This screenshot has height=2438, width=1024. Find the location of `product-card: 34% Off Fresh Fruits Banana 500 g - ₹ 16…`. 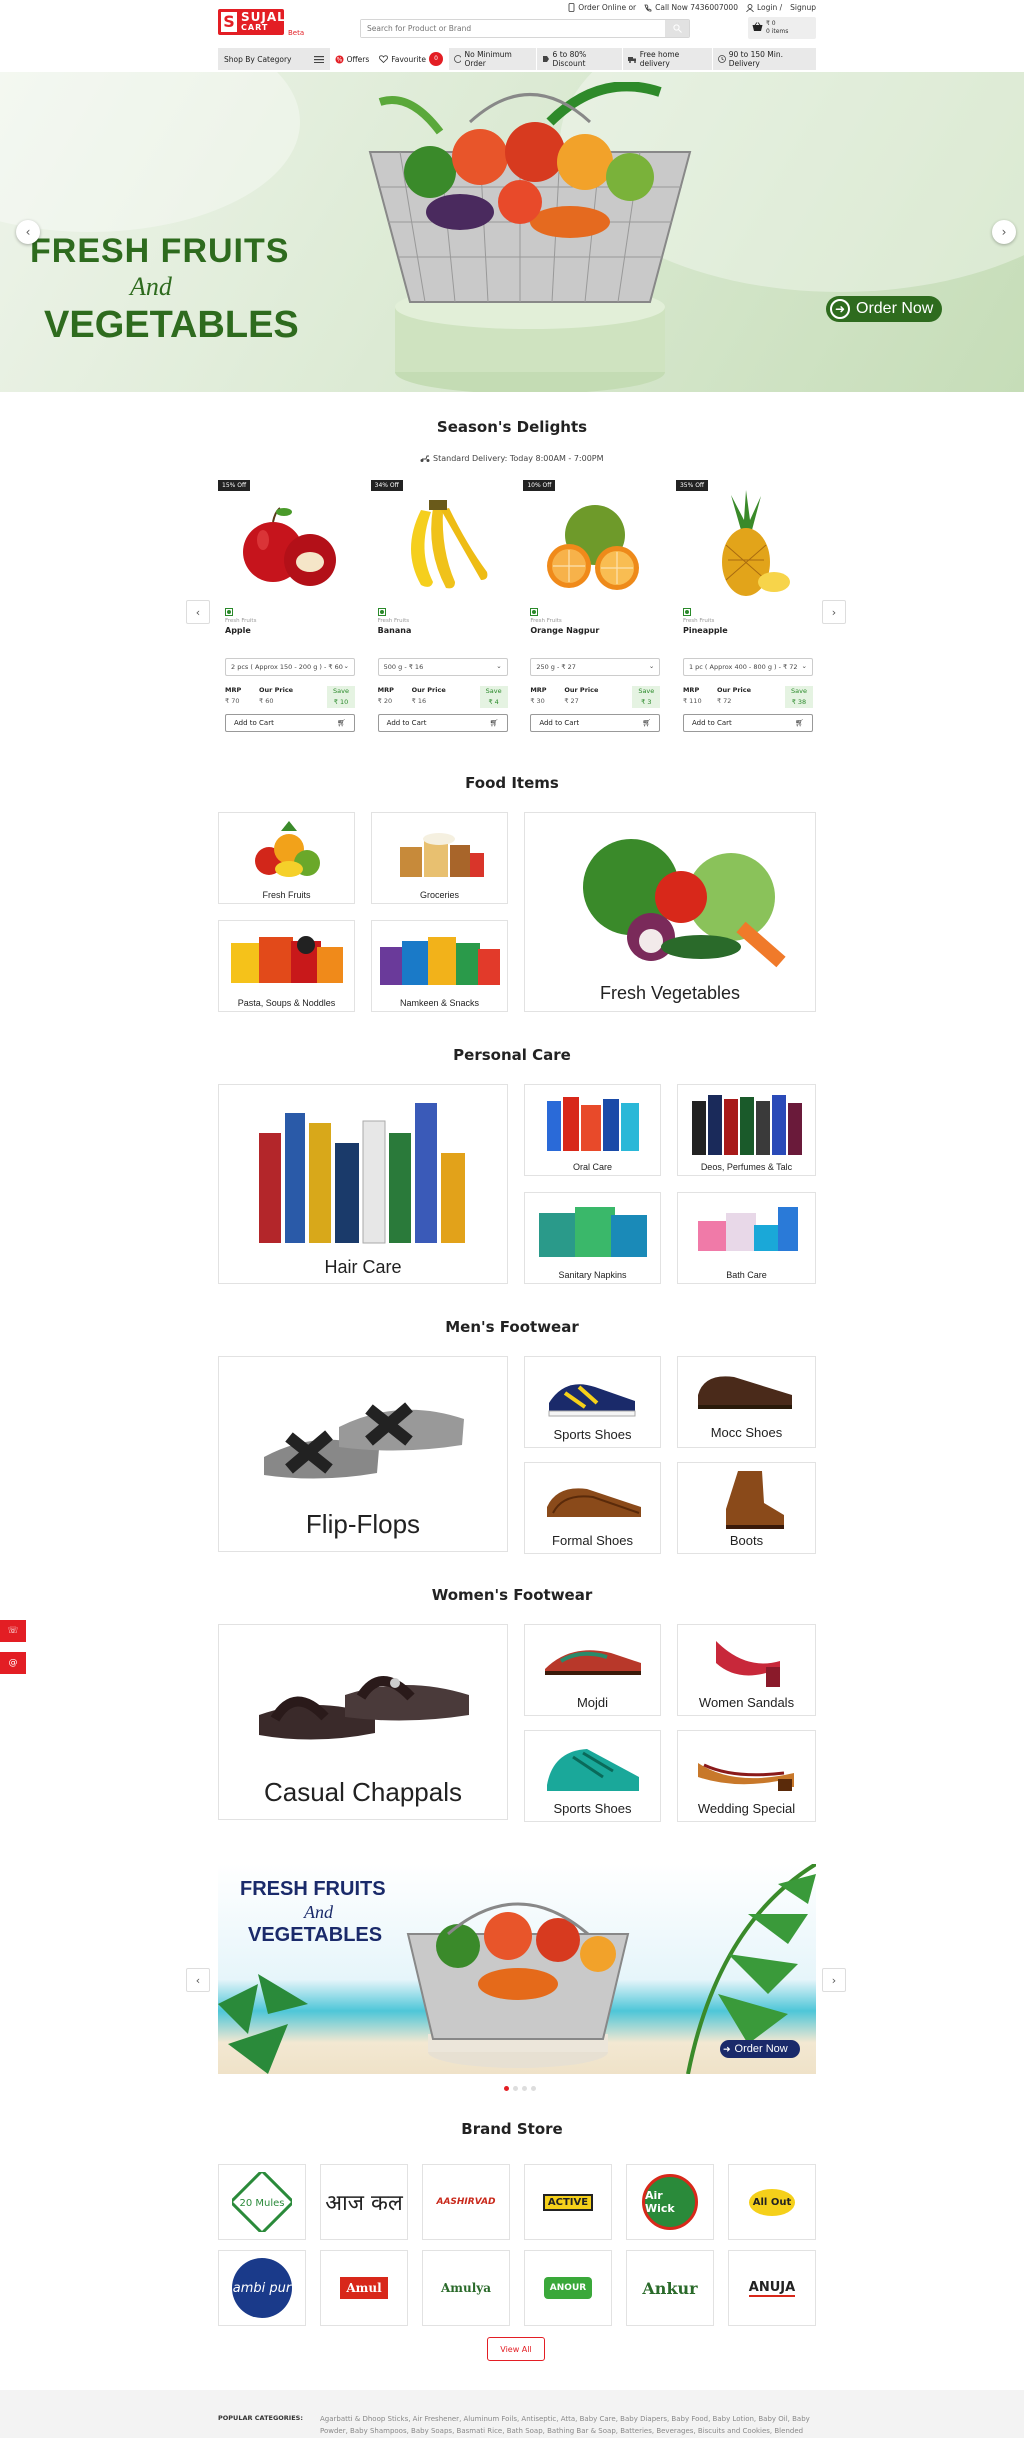

product-card: 34% Off Fresh Fruits Banana 500 g - ₹ 16… is located at coordinates (440, 608).